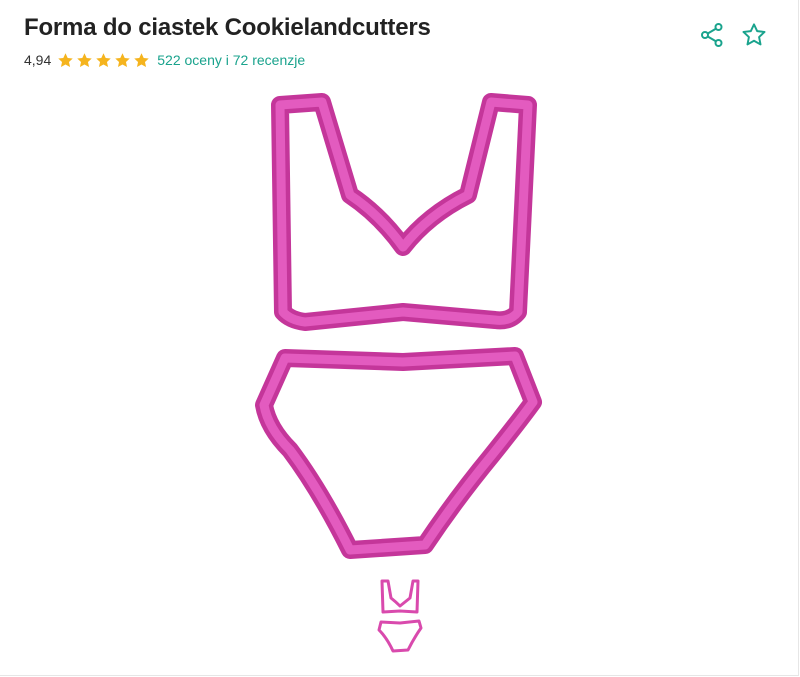 The image size is (800, 677). Describe the element at coordinates (404, 212) in the screenshot. I see `bikini-top-cutter` at that location.